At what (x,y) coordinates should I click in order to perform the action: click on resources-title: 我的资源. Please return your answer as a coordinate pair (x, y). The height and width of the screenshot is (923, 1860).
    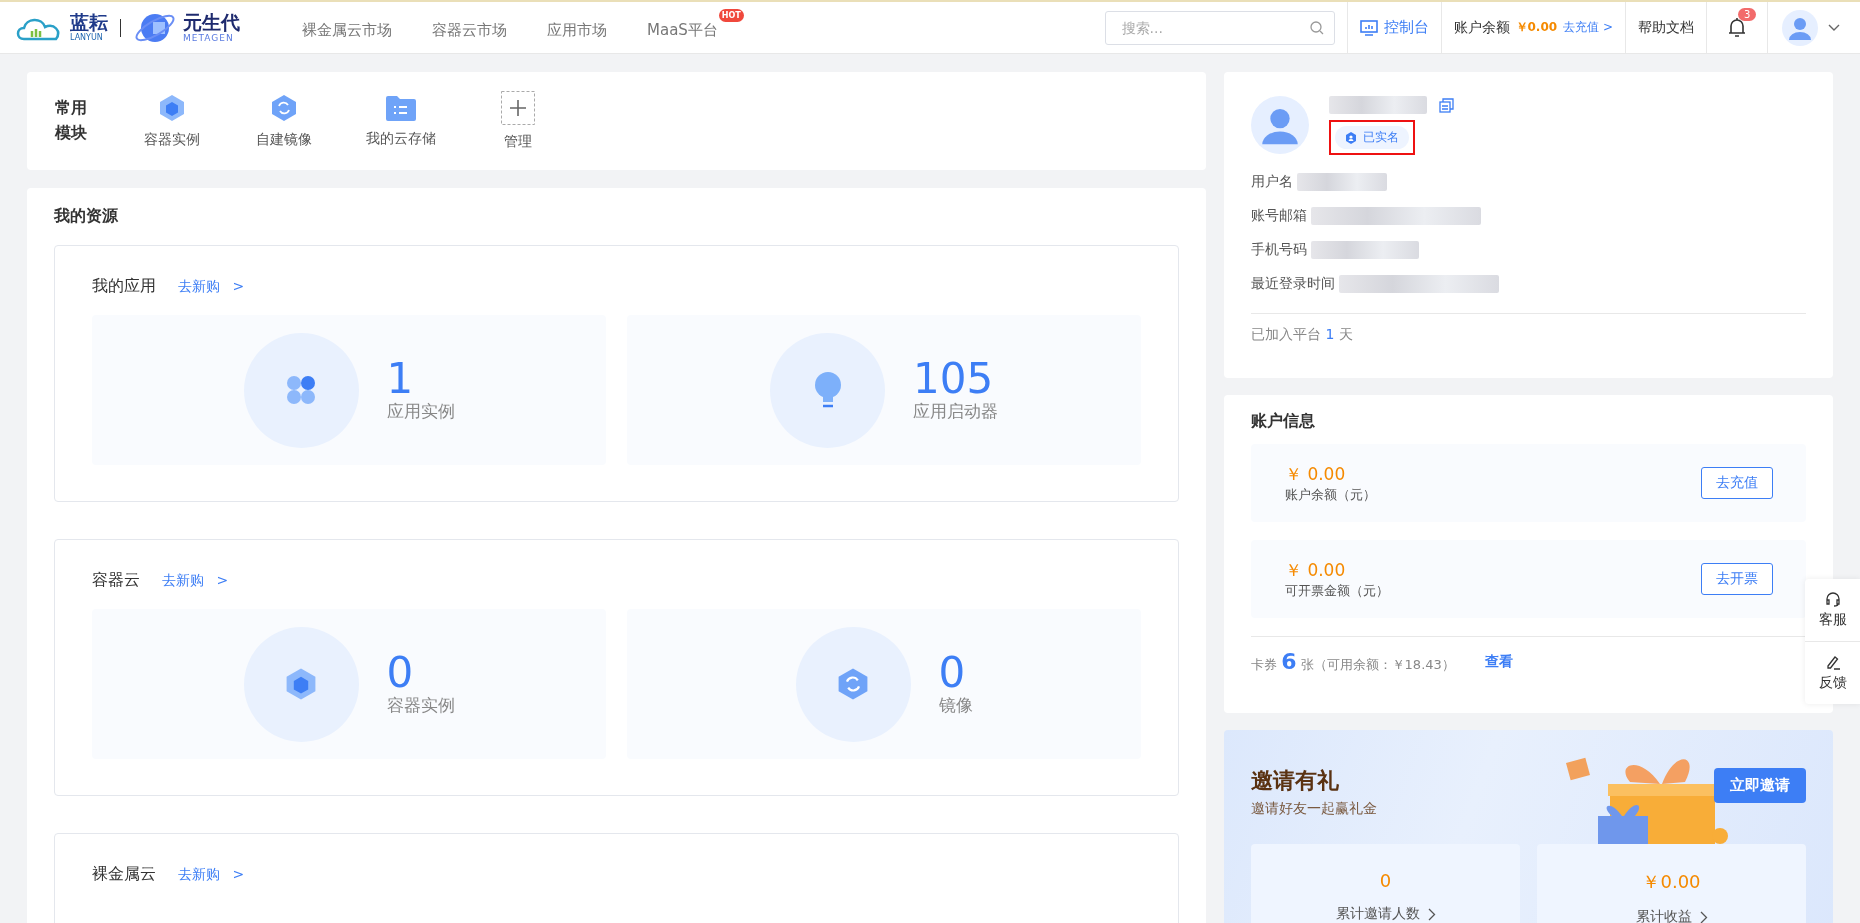
    Looking at the image, I should click on (86, 216).